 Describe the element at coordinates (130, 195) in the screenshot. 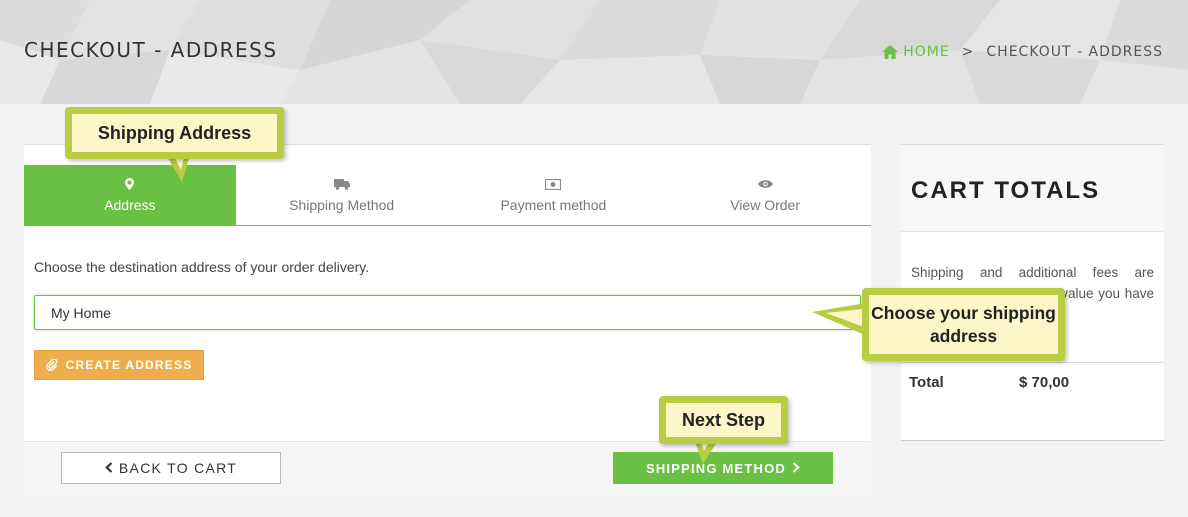

I see `step-address: Address` at that location.